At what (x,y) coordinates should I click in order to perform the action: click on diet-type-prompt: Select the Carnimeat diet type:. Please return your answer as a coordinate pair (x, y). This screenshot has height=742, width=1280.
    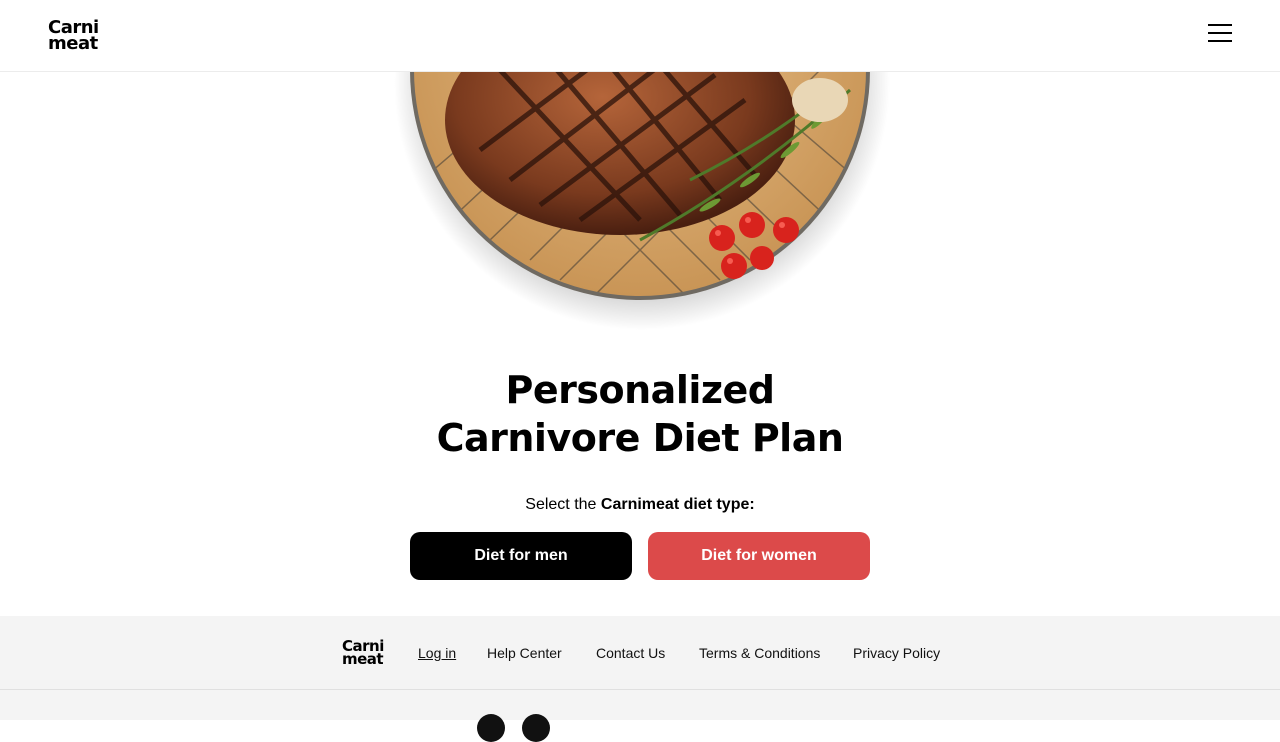
    Looking at the image, I should click on (640, 505).